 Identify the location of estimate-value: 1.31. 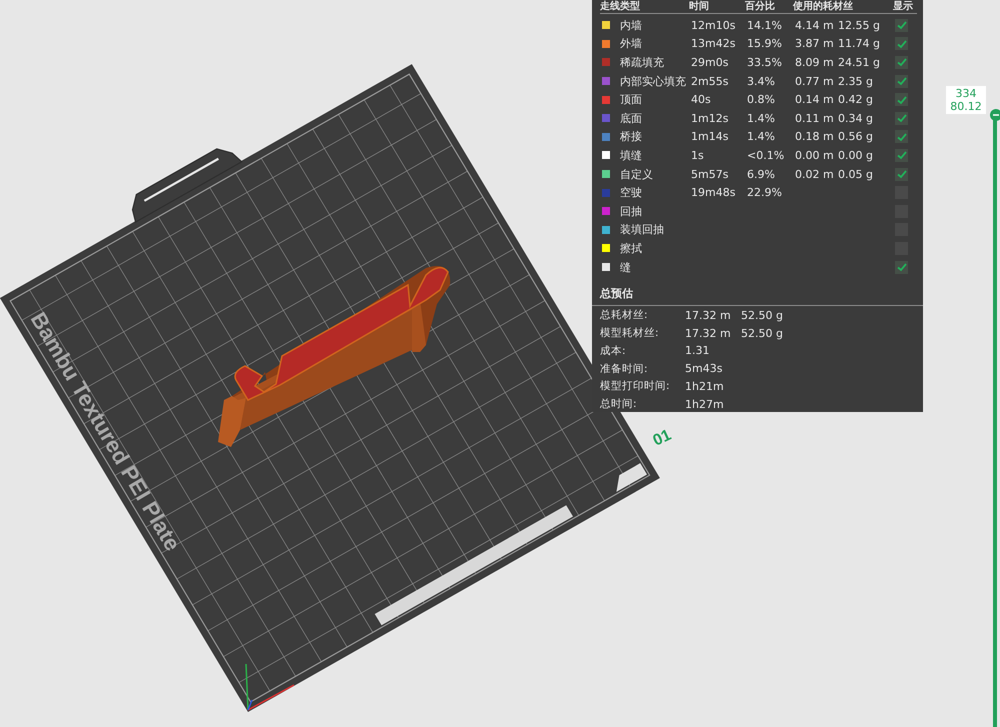
(697, 351).